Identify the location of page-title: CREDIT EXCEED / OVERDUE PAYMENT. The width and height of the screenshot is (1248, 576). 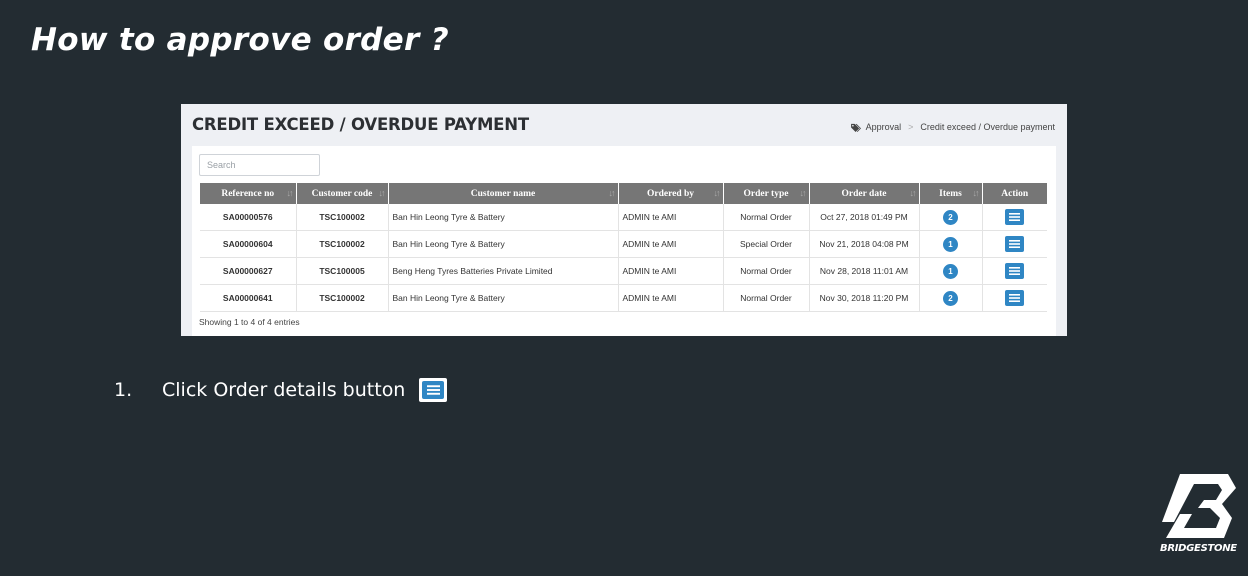
(360, 124).